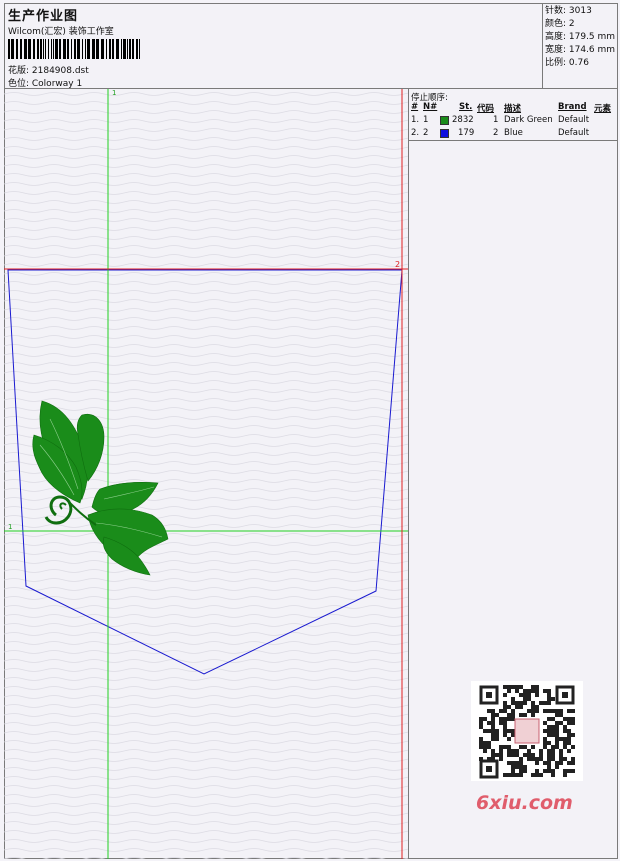 The width and height of the screenshot is (620, 861). What do you see at coordinates (466, 107) in the screenshot?
I see `col-stitches: St.` at bounding box center [466, 107].